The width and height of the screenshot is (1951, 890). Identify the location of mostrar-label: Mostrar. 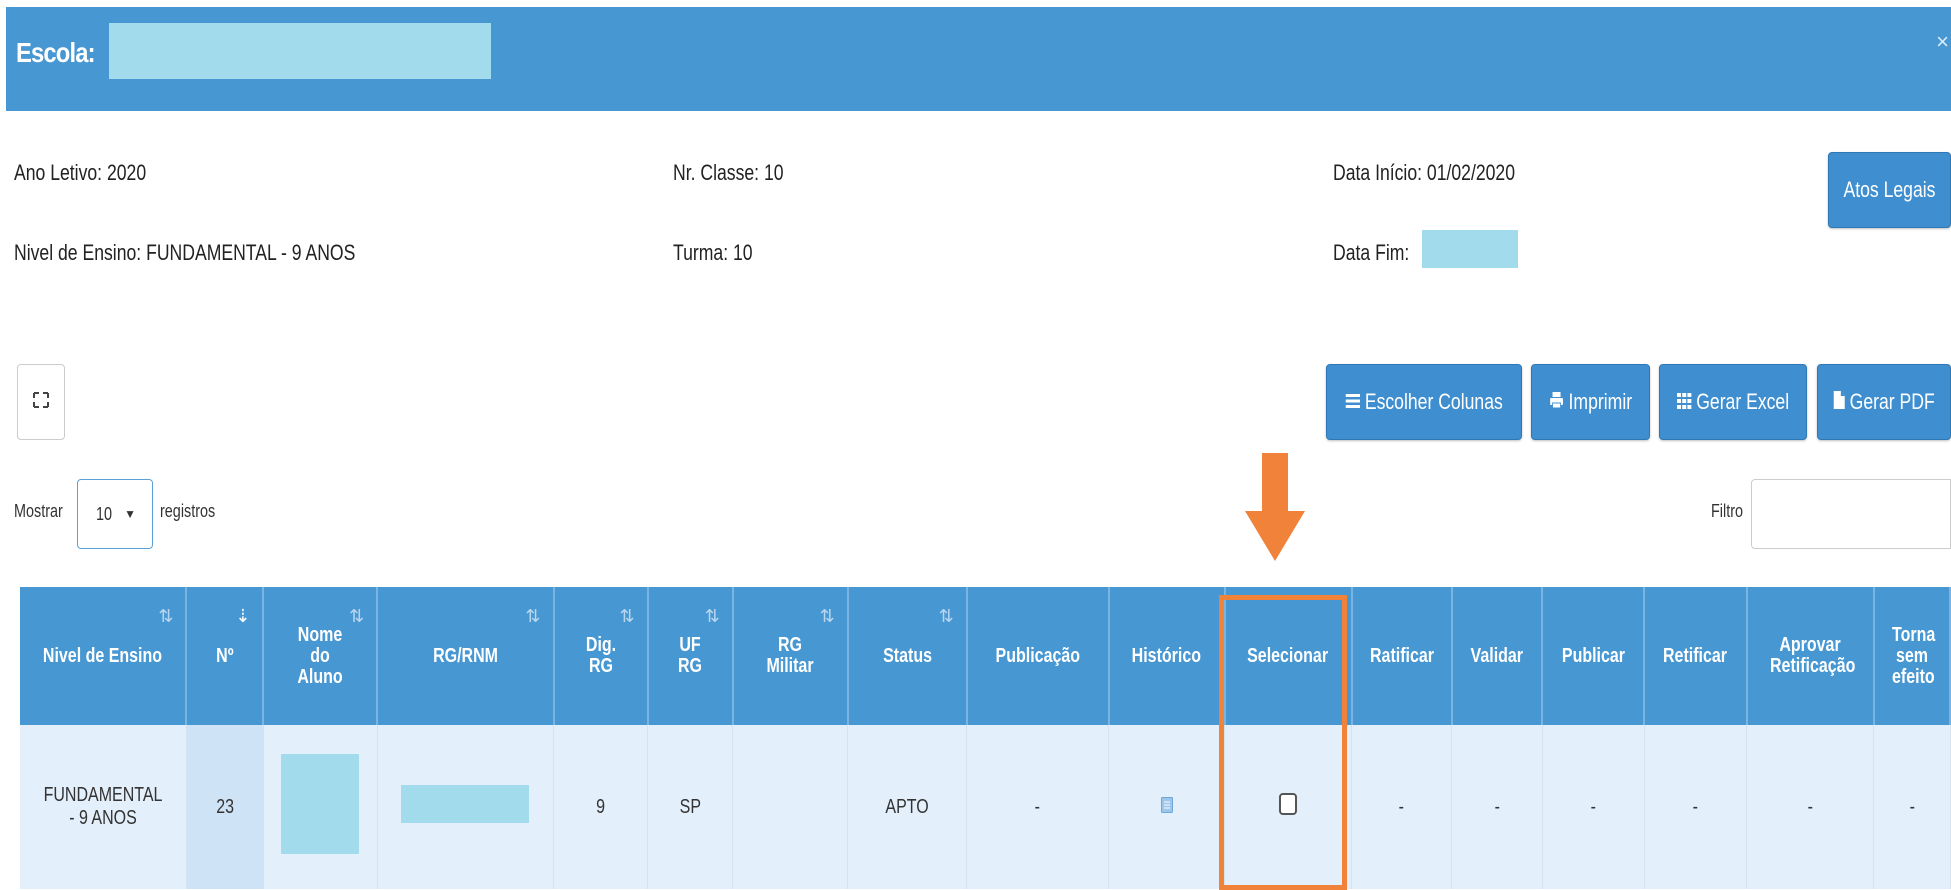
(38, 511).